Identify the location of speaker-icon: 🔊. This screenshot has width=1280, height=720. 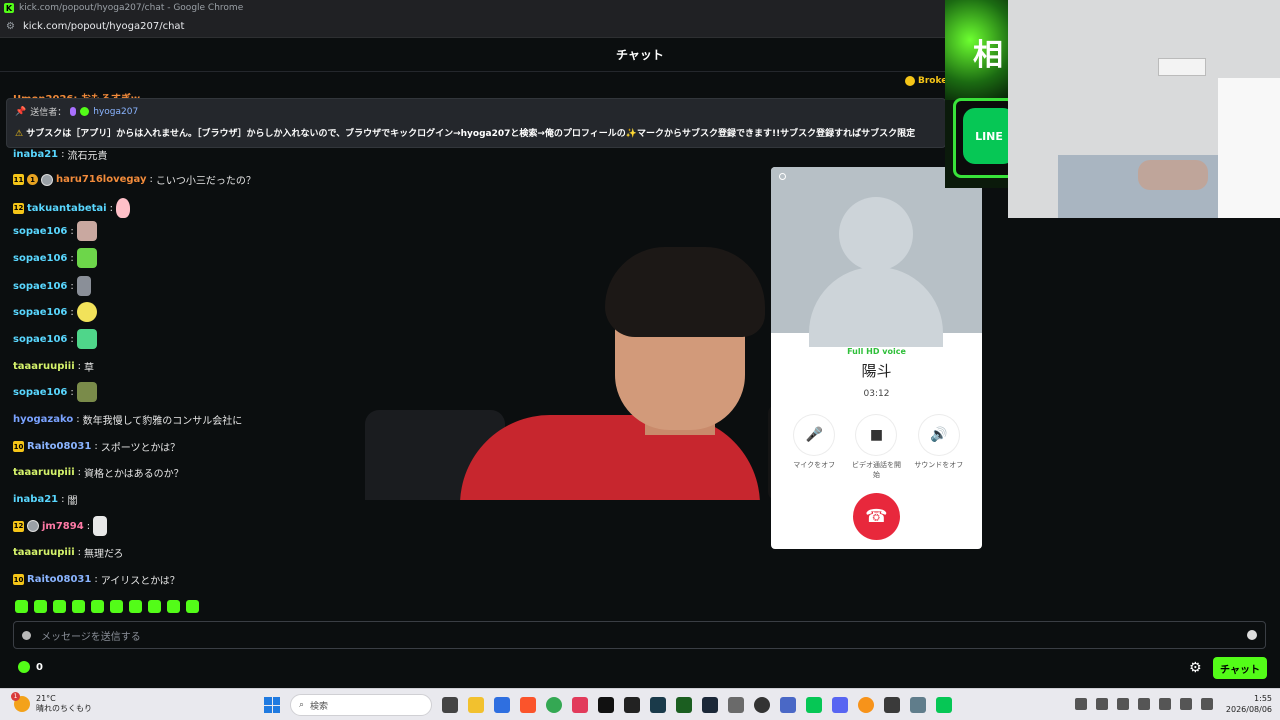
(938, 435).